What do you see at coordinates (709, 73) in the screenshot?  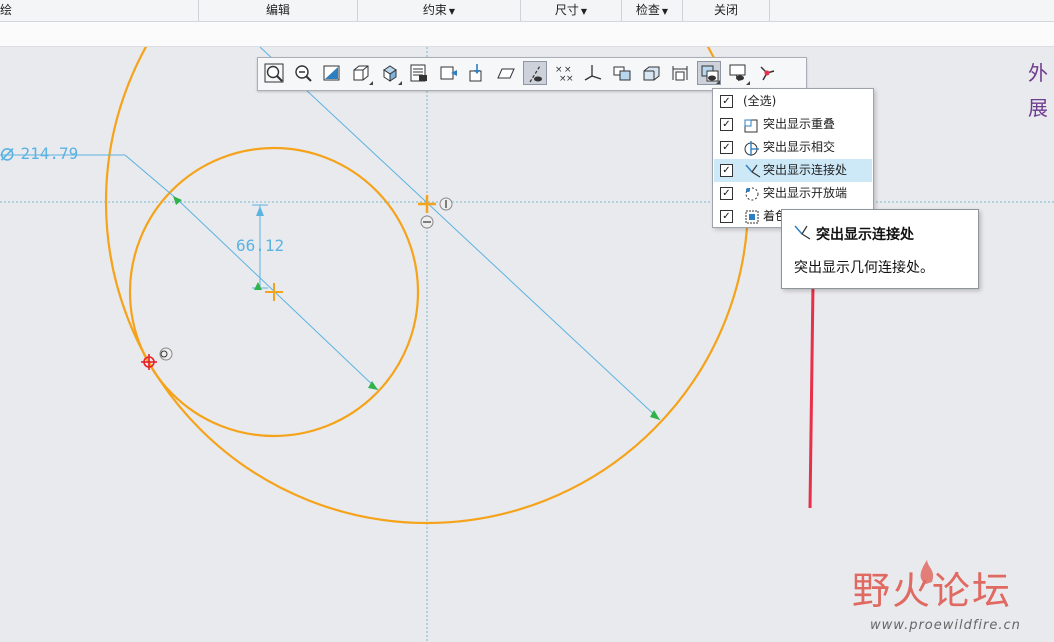 I see `highlight-filter-icon` at bounding box center [709, 73].